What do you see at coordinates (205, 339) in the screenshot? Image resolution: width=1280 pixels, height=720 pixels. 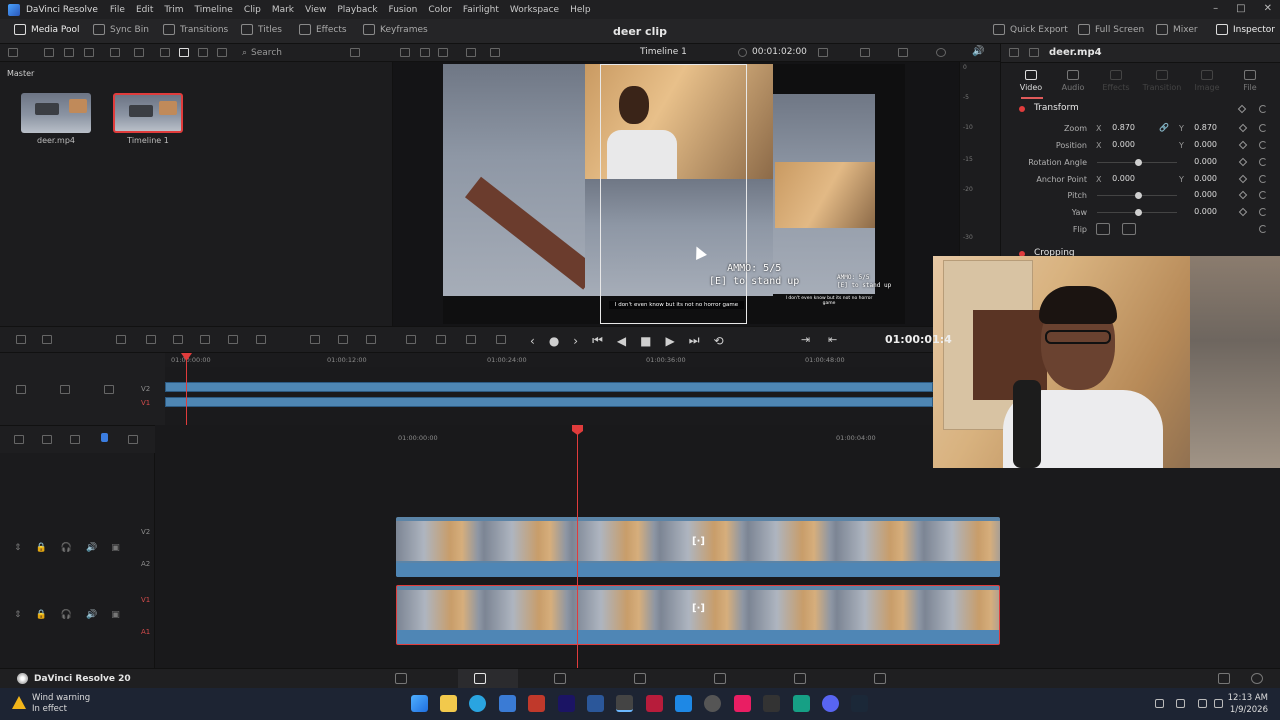 I see `fit-to-fill-icon` at bounding box center [205, 339].